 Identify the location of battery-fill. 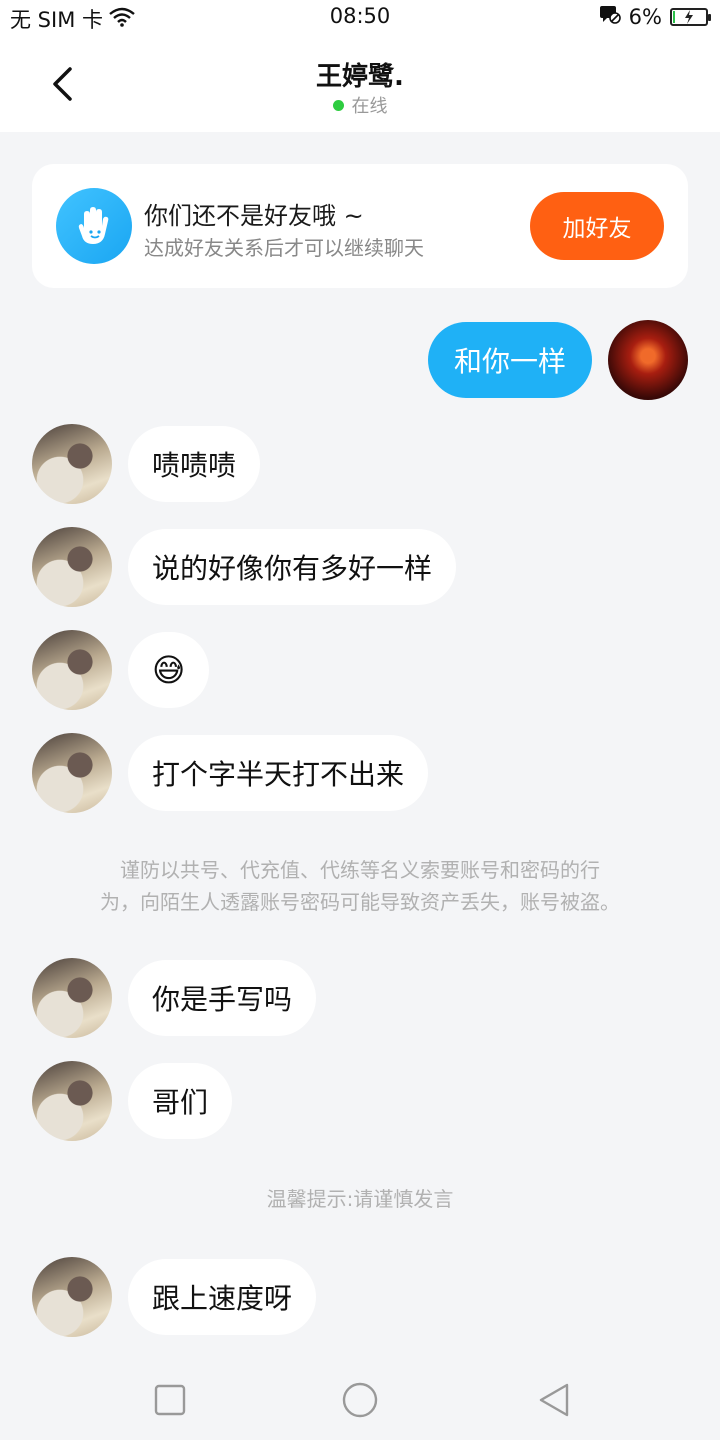
(674, 16).